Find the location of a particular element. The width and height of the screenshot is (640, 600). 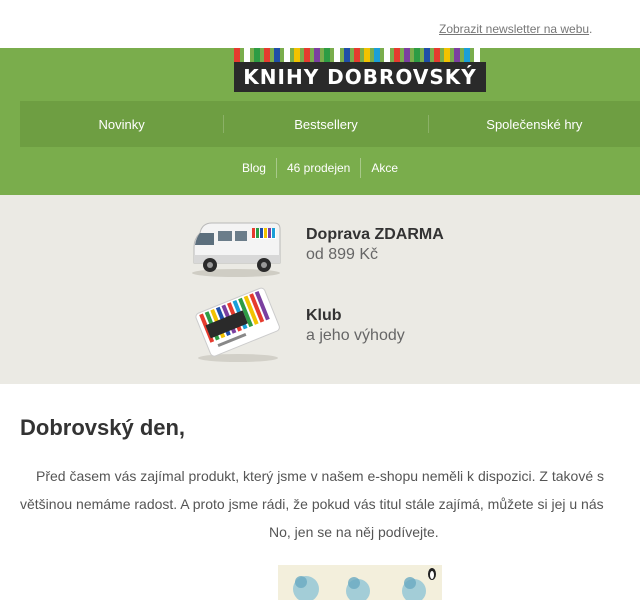

book-cover-image is located at coordinates (360, 582).